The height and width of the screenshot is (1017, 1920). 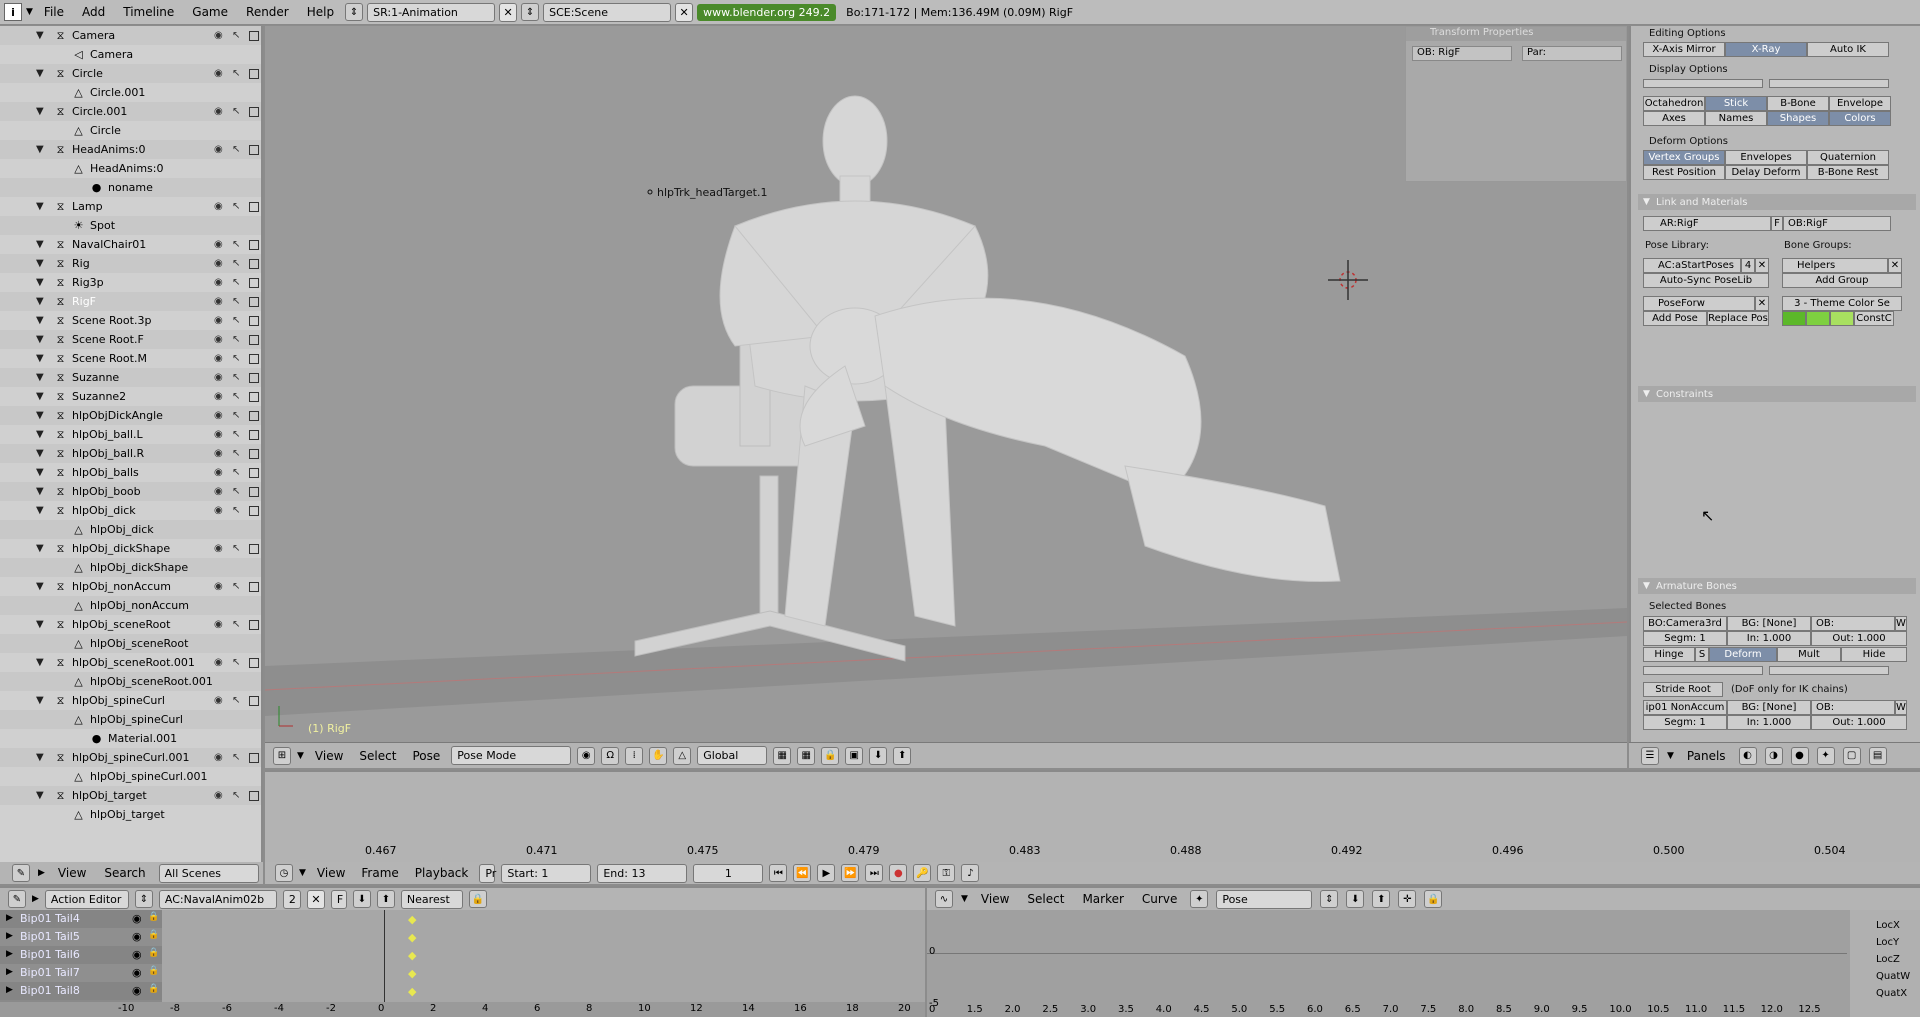 What do you see at coordinates (1766, 157) in the screenshot?
I see `envelopes-button: Envelopes` at bounding box center [1766, 157].